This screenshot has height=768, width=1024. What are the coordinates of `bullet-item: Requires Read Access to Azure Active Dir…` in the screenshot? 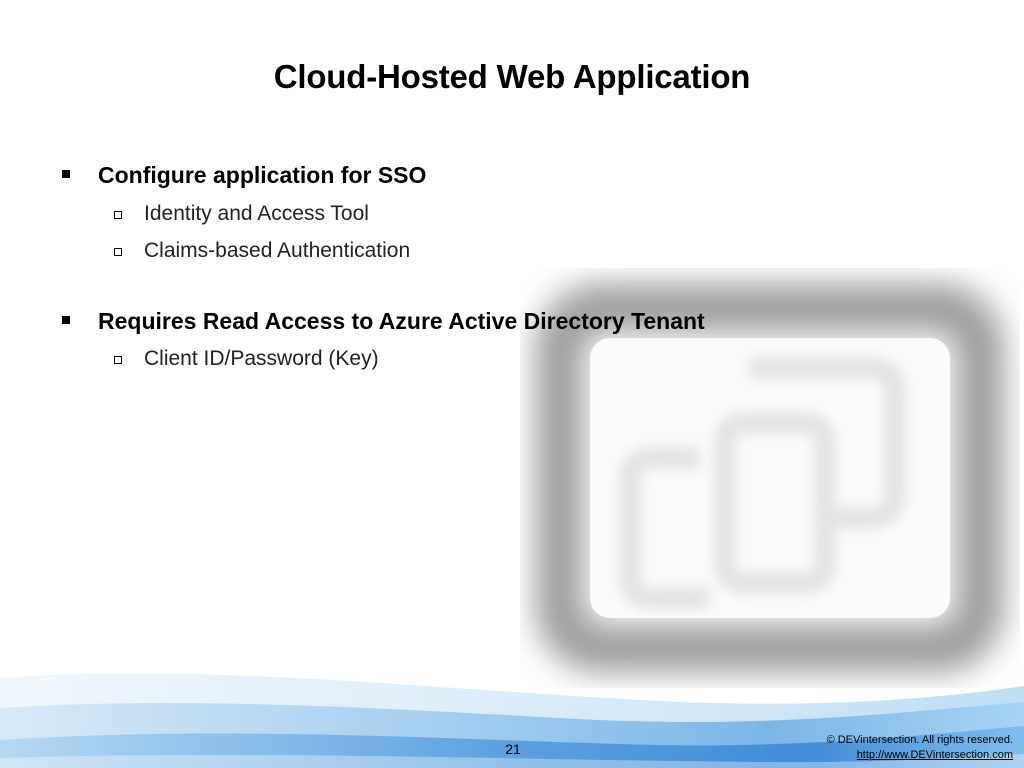 It's located at (383, 321).